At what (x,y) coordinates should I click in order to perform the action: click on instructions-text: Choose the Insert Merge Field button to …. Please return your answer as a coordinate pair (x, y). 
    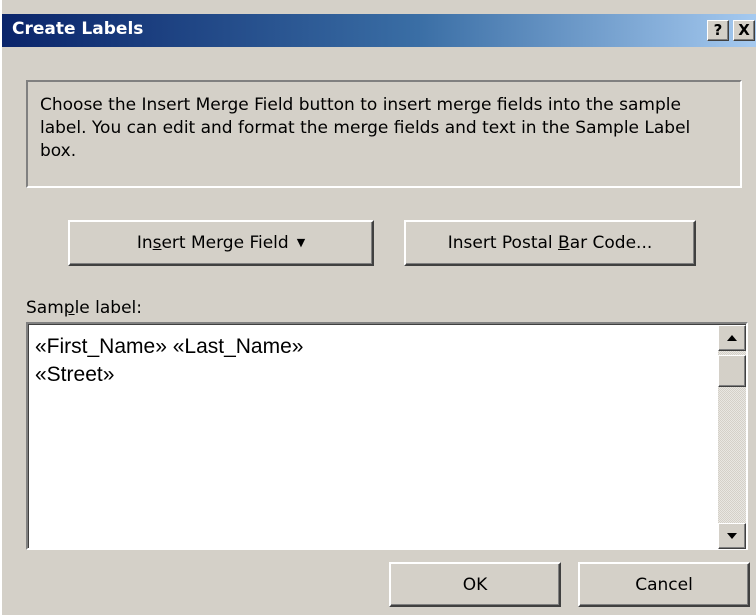
    Looking at the image, I should click on (365, 128).